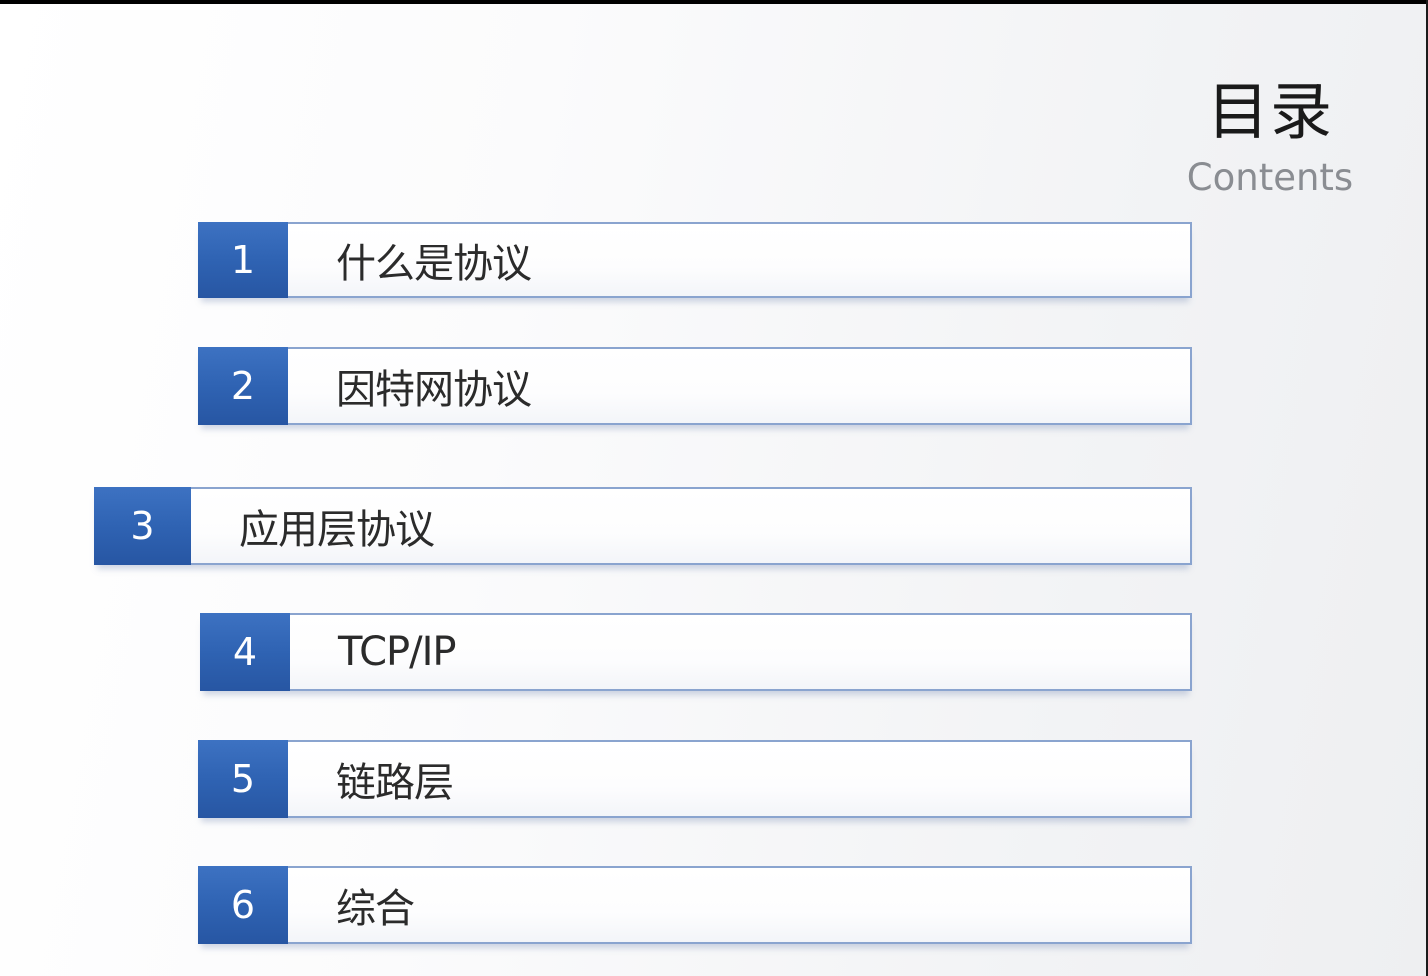  I want to click on toc-item-number: 2, so click(243, 386).